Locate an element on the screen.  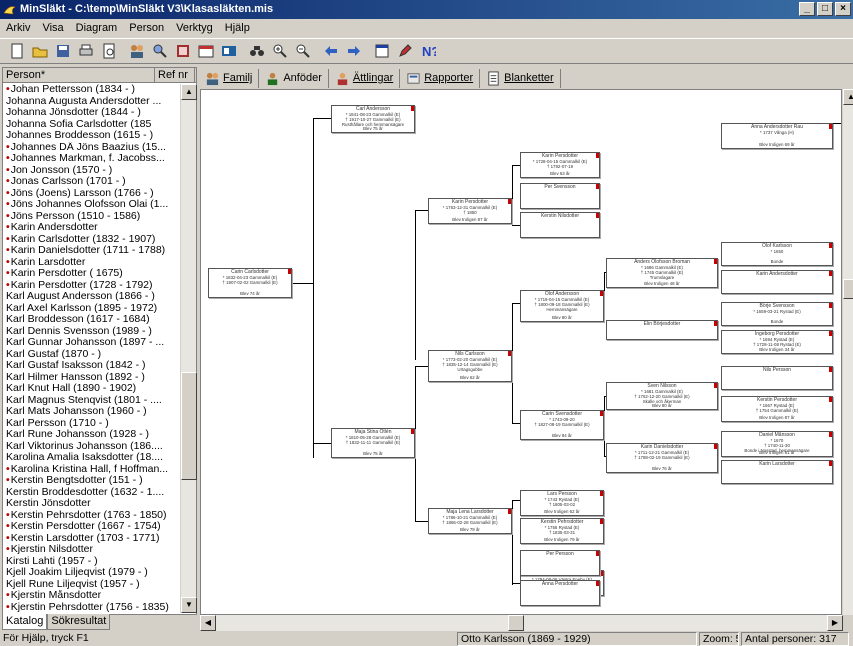
column-header-ref: Ref nr is located at coordinates (175, 75).